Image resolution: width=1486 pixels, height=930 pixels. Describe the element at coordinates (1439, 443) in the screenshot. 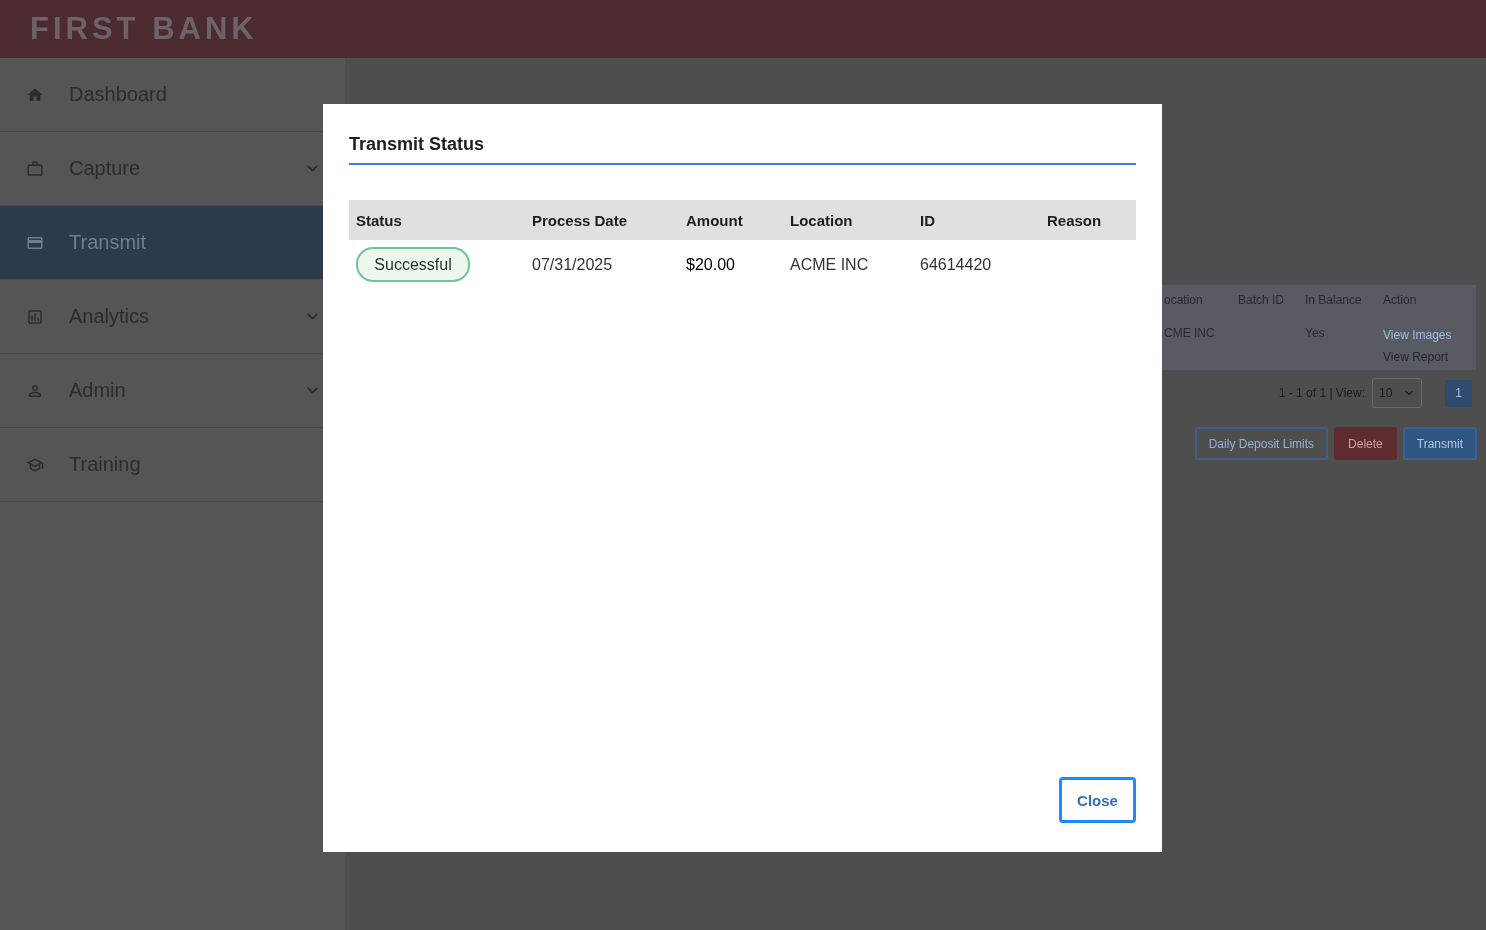

I see `primary-button: Transmit` at that location.